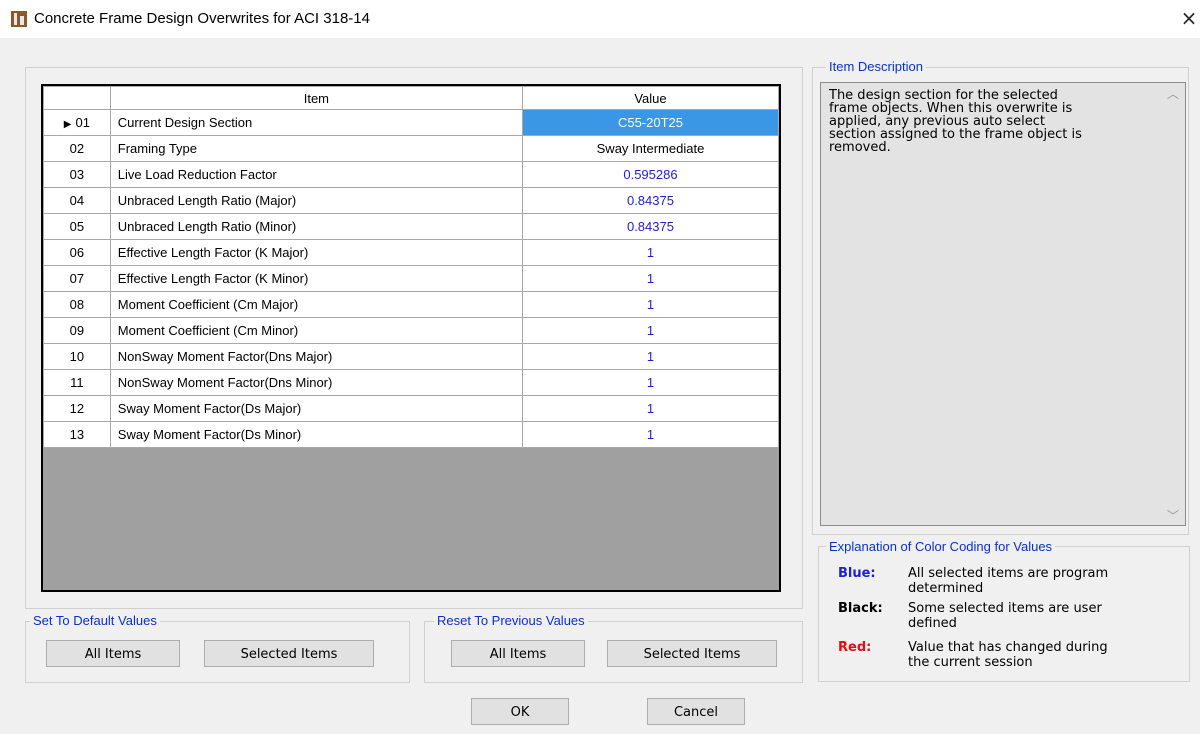 Image resolution: width=1200 pixels, height=734 pixels. Describe the element at coordinates (932, 623) in the screenshot. I see `legend-line: defined` at that location.